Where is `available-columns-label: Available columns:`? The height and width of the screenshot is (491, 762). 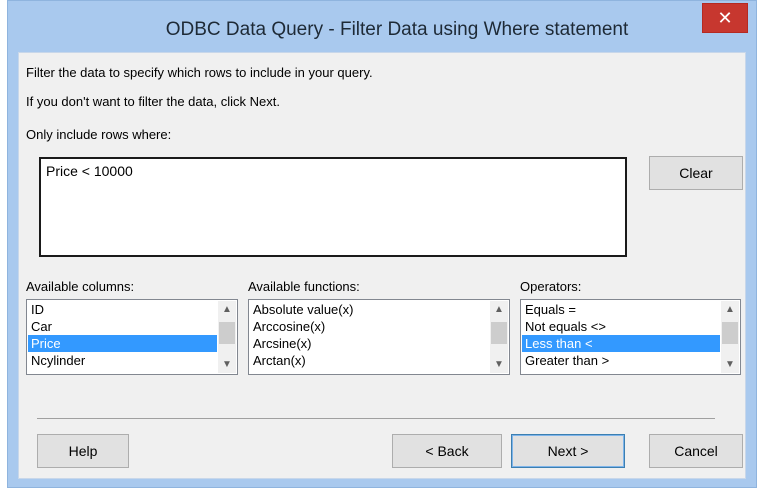
available-columns-label: Available columns: is located at coordinates (80, 286).